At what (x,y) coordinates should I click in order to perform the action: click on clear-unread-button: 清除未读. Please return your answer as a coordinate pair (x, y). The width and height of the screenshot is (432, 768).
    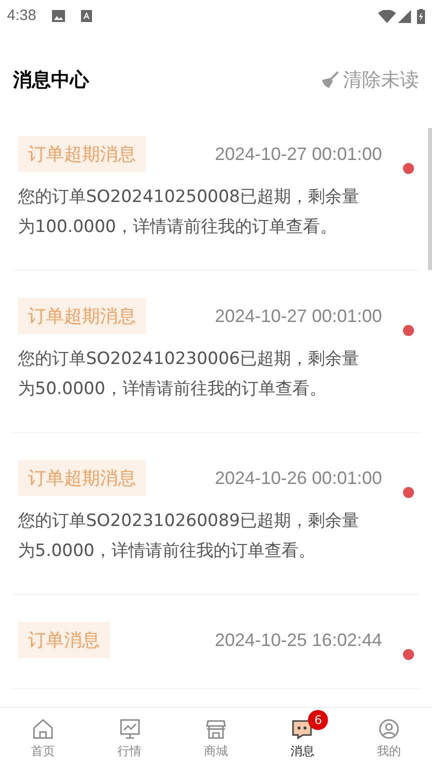
    Looking at the image, I should click on (370, 80).